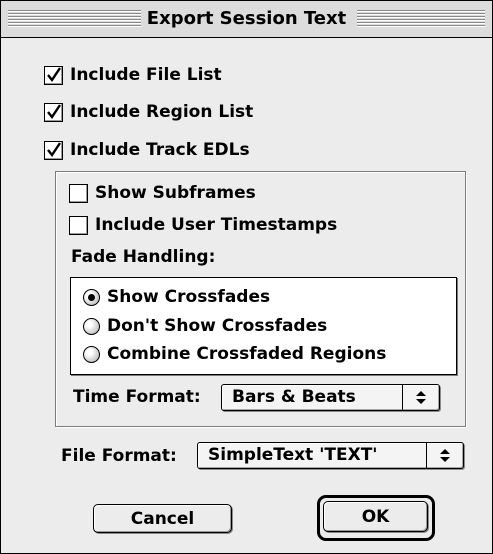 This screenshot has width=493, height=554. Describe the element at coordinates (119, 456) in the screenshot. I see `file-format-label: File Format:` at that location.